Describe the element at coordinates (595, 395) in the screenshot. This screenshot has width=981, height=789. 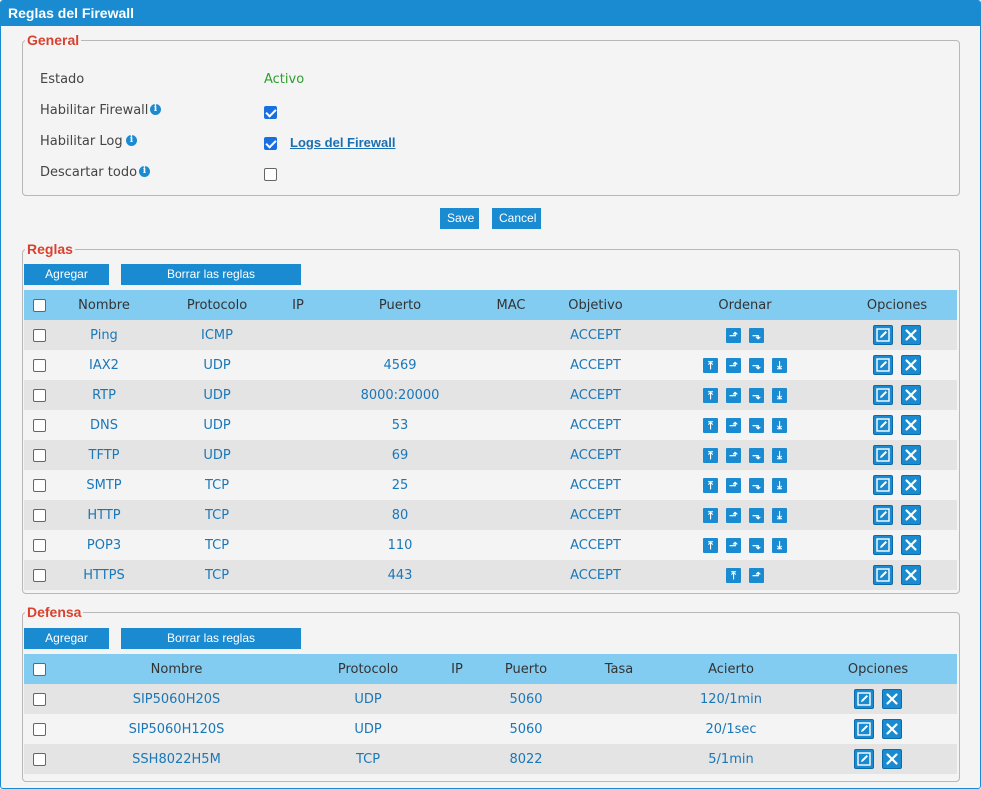
I see `rule-target: ACCEPT` at that location.